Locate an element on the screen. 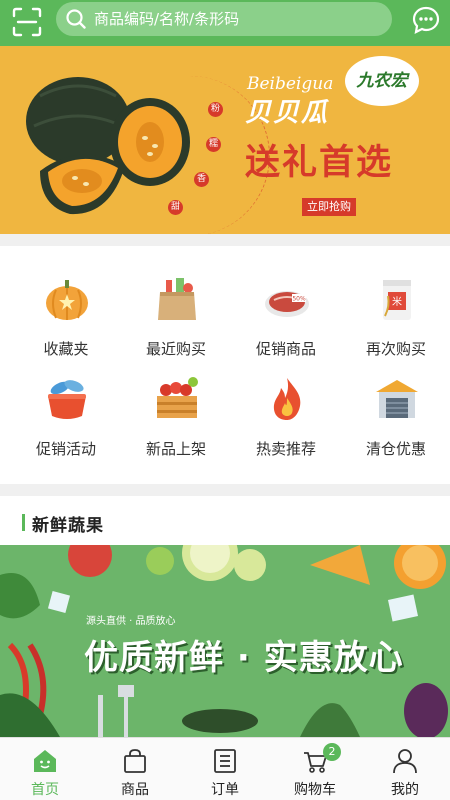 The width and height of the screenshot is (450, 800). cart-count-badge: 2 is located at coordinates (332, 752).